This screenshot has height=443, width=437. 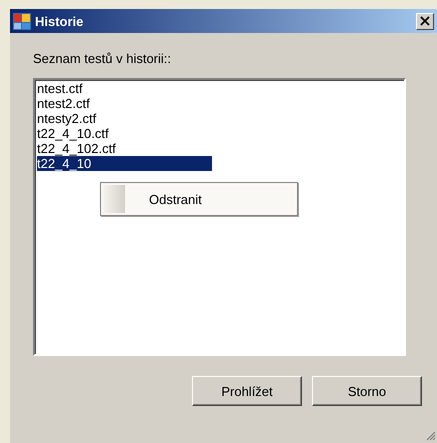 What do you see at coordinates (247, 391) in the screenshot?
I see `dialog-button: Prohlížet` at bounding box center [247, 391].